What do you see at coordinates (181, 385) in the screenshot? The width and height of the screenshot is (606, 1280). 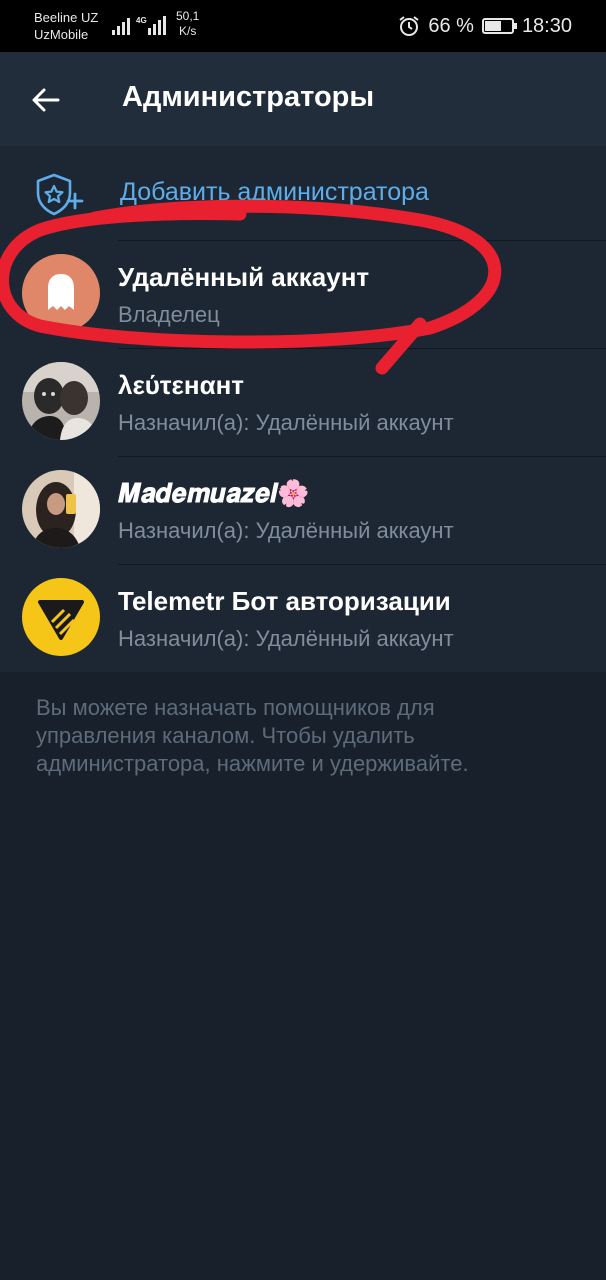 I see `admin-name: λεύτεнαнт` at bounding box center [181, 385].